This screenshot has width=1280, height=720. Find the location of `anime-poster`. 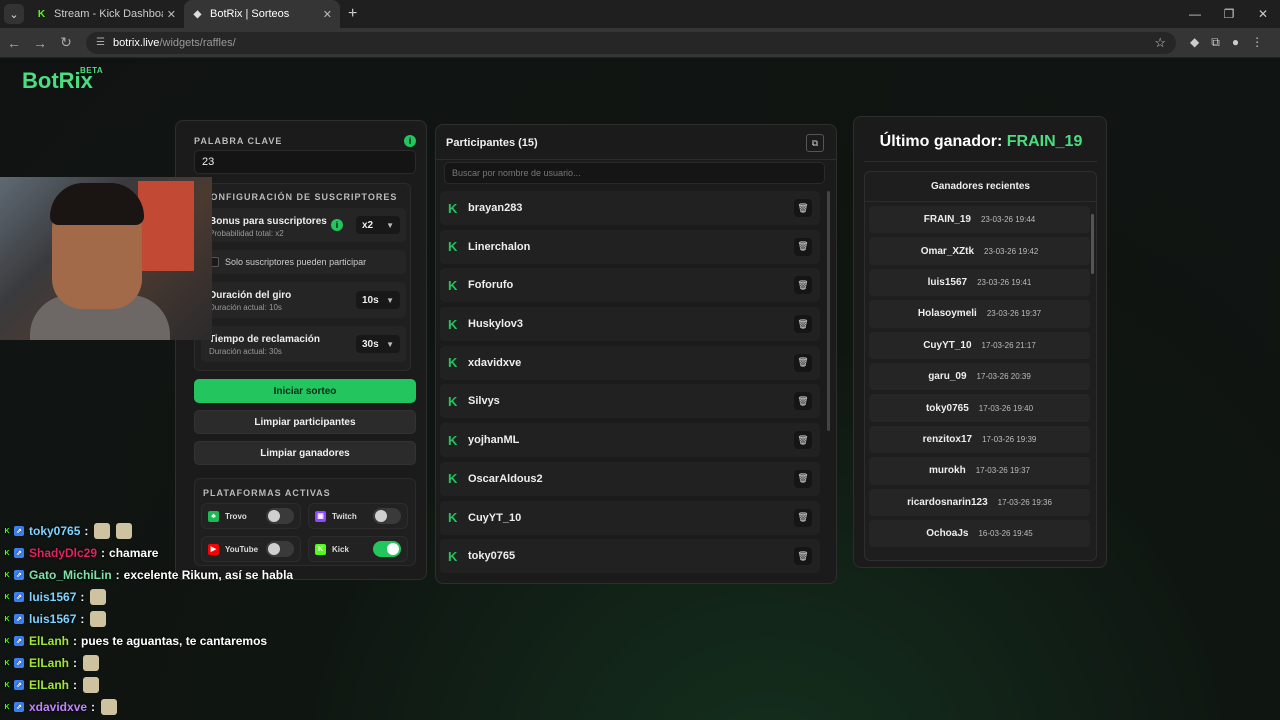

anime-poster is located at coordinates (166, 226).